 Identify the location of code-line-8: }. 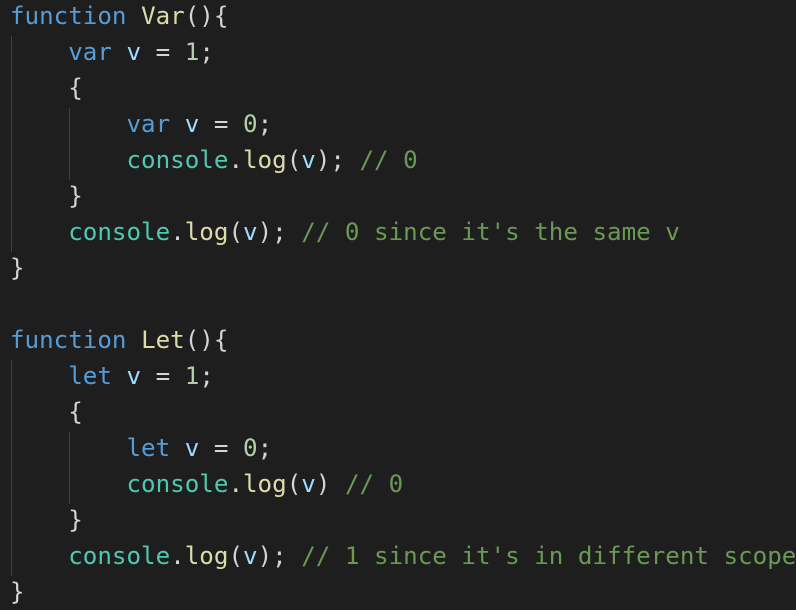
(17, 268).